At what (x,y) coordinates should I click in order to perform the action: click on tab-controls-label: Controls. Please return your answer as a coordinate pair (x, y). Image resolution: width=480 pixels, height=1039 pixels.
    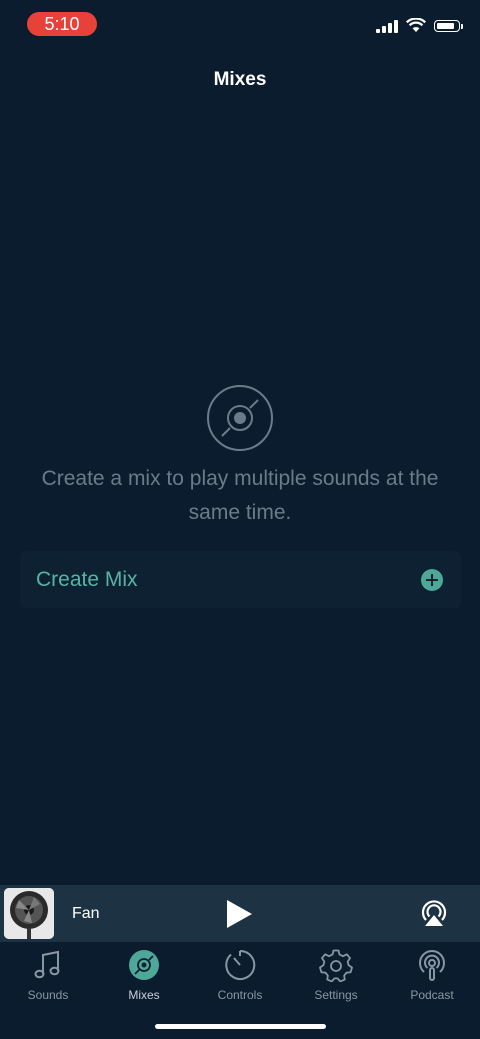
    Looking at the image, I should click on (240, 995).